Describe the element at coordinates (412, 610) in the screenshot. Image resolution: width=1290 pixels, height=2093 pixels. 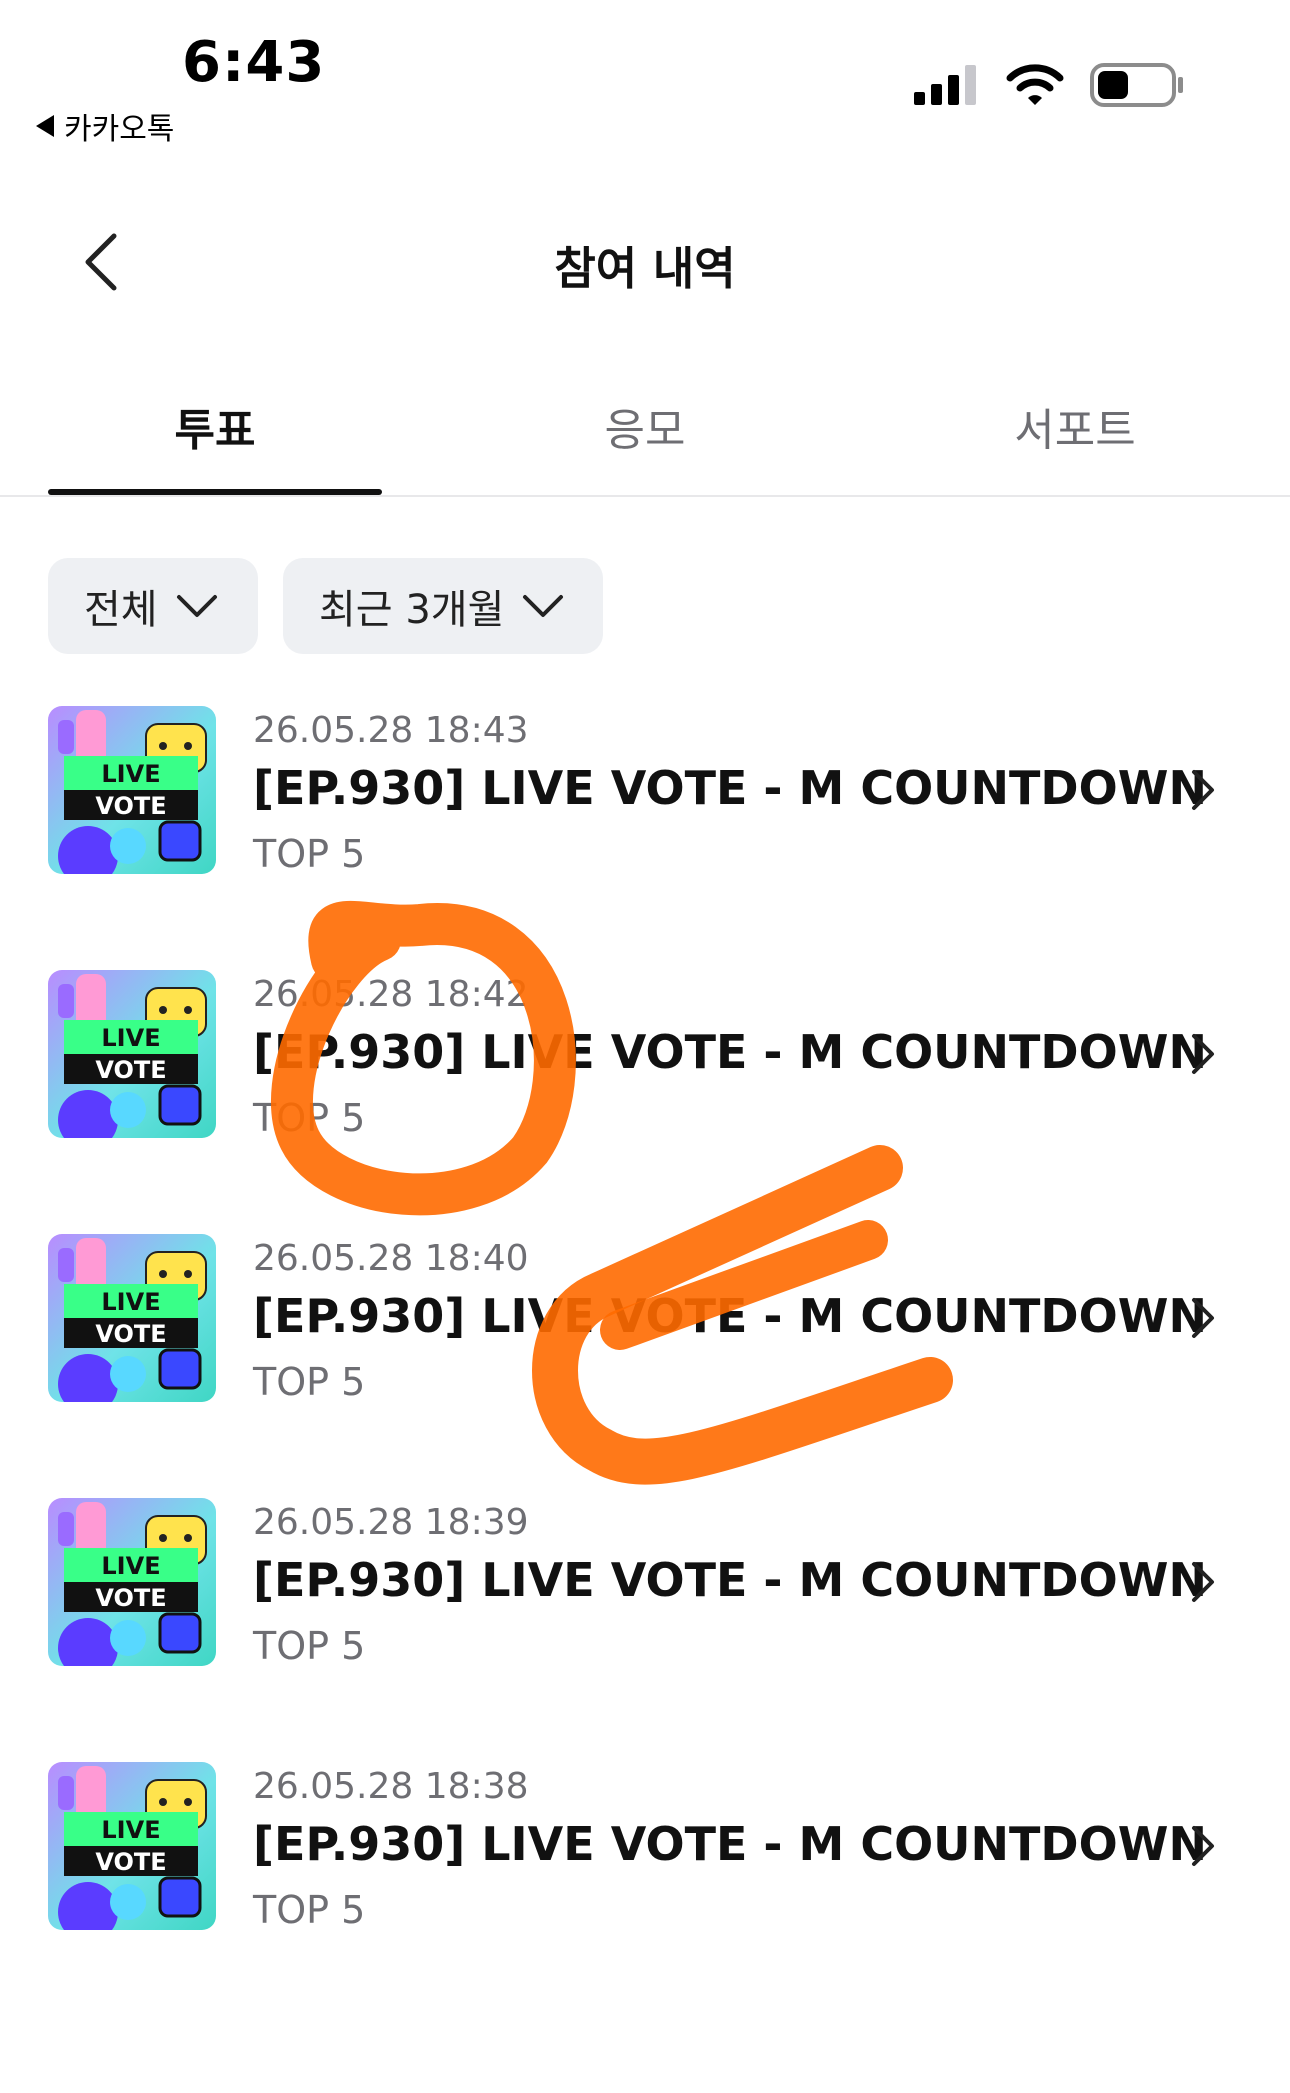
I see `filter-period-label: 최근 3개월` at that location.